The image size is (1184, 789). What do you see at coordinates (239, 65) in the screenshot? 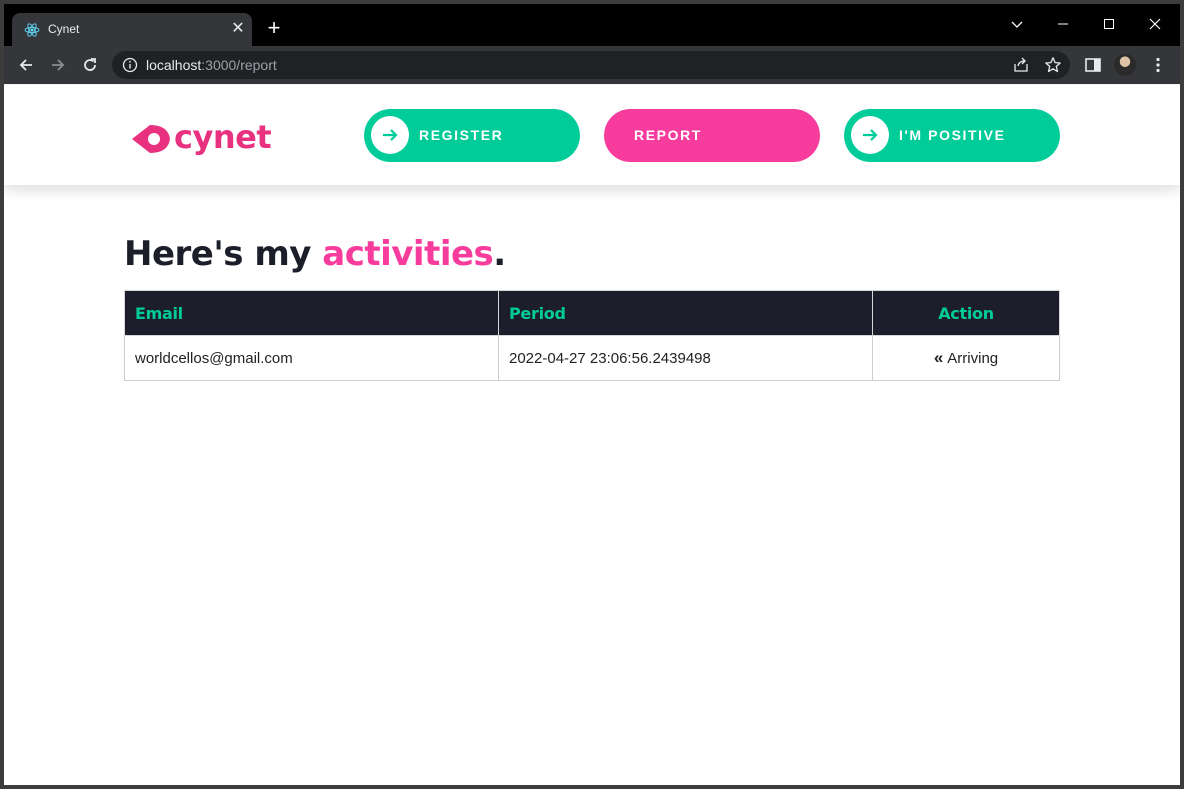
I see `url-path: :3000/report` at bounding box center [239, 65].